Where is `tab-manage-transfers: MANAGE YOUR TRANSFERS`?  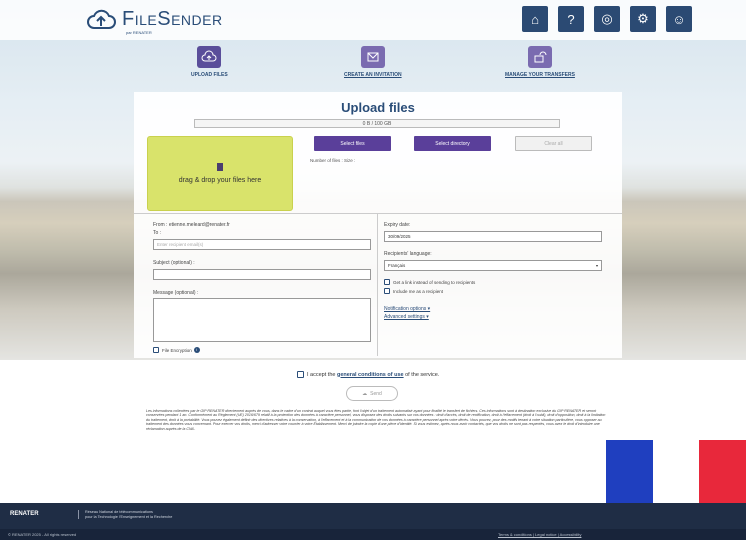 tab-manage-transfers: MANAGE YOUR TRANSFERS is located at coordinates (540, 62).